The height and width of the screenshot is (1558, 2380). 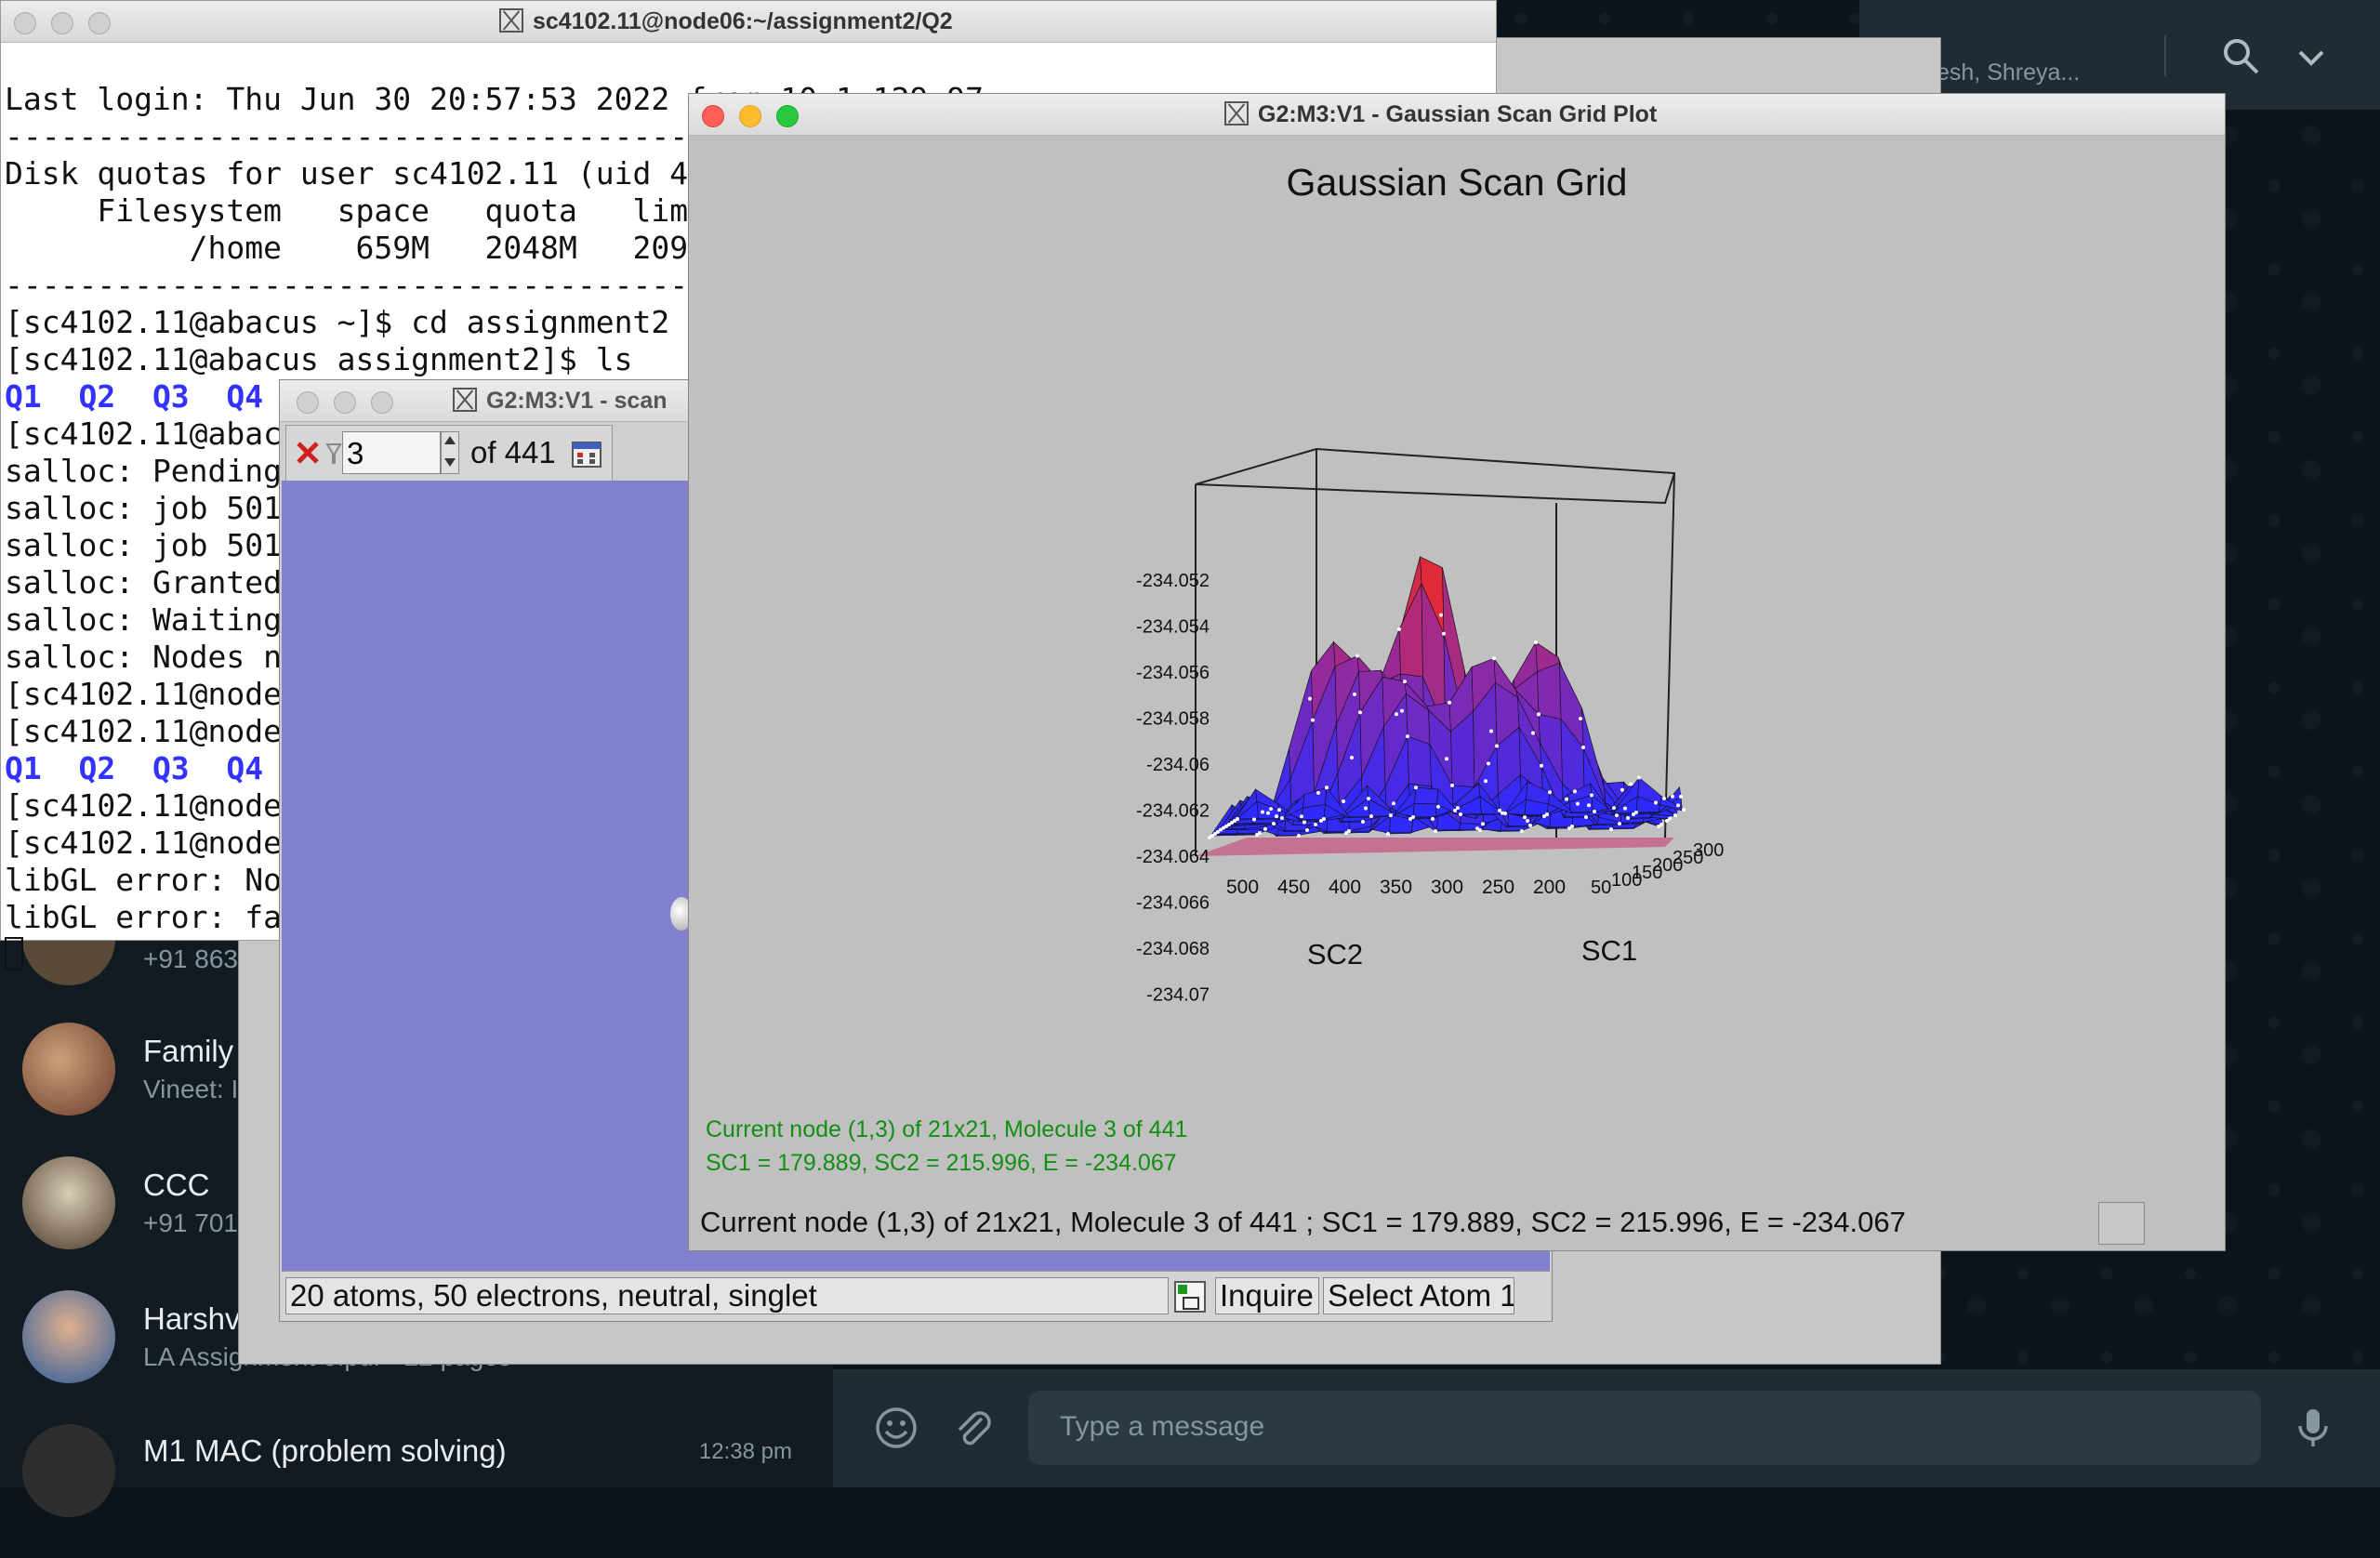 I want to click on header-divider, so click(x=2165, y=55).